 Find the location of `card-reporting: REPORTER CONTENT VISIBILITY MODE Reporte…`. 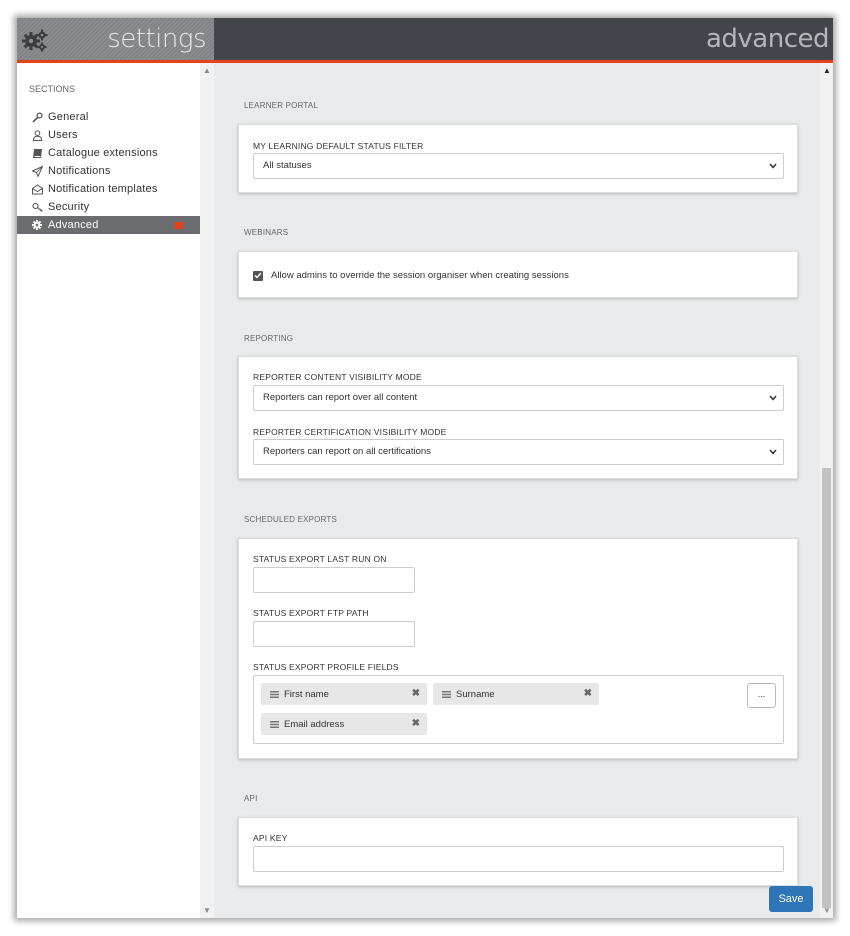

card-reporting: REPORTER CONTENT VISIBILITY MODE Reporte… is located at coordinates (518, 417).